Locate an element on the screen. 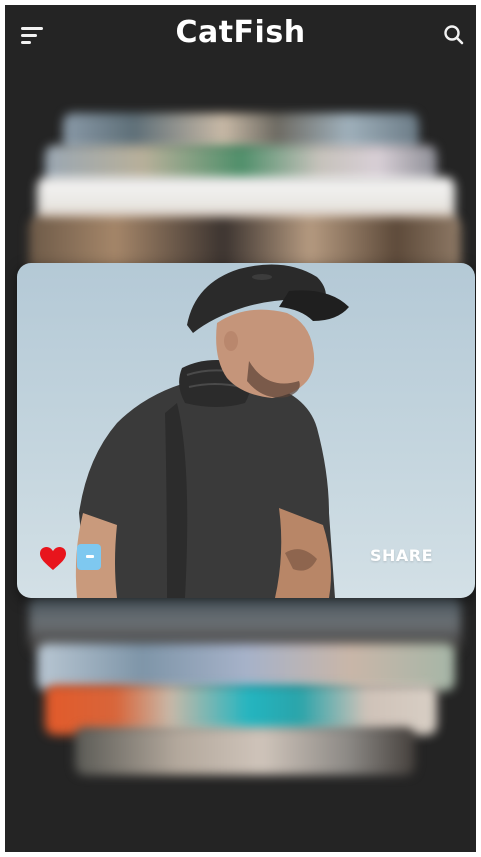 This screenshot has width=481, height=857. search-icon is located at coordinates (454, 35).